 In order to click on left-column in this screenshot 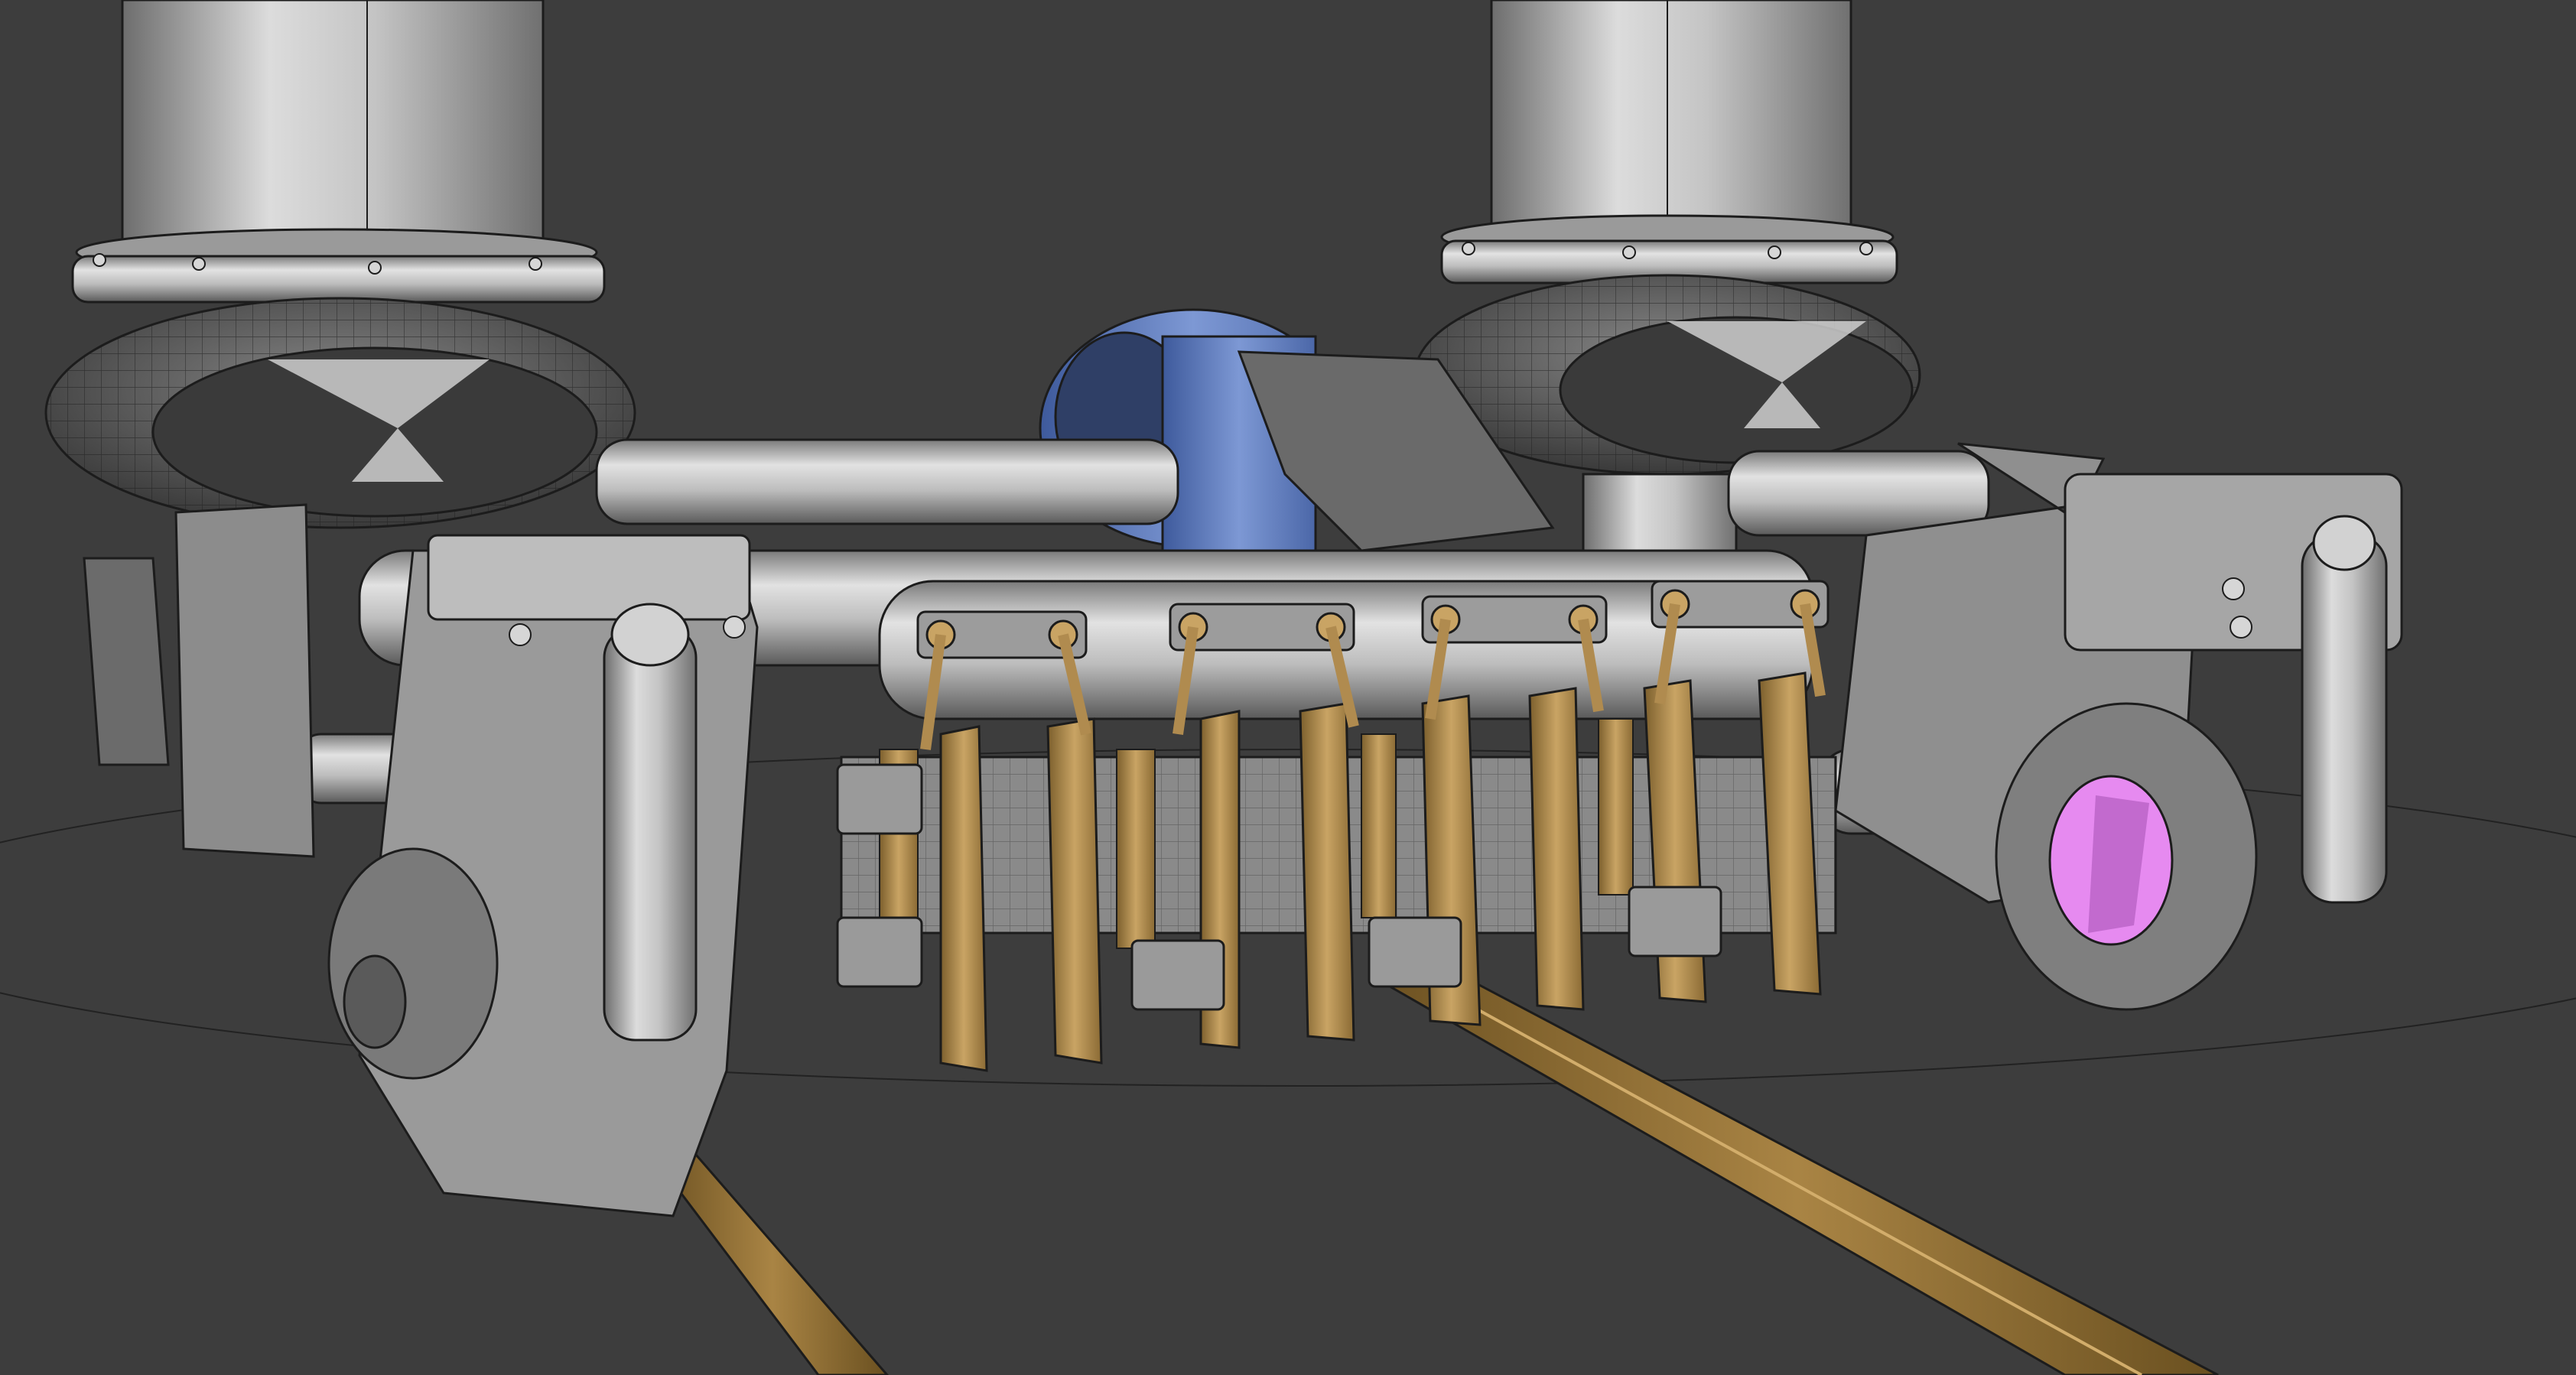, I will do `click(338, 152)`.